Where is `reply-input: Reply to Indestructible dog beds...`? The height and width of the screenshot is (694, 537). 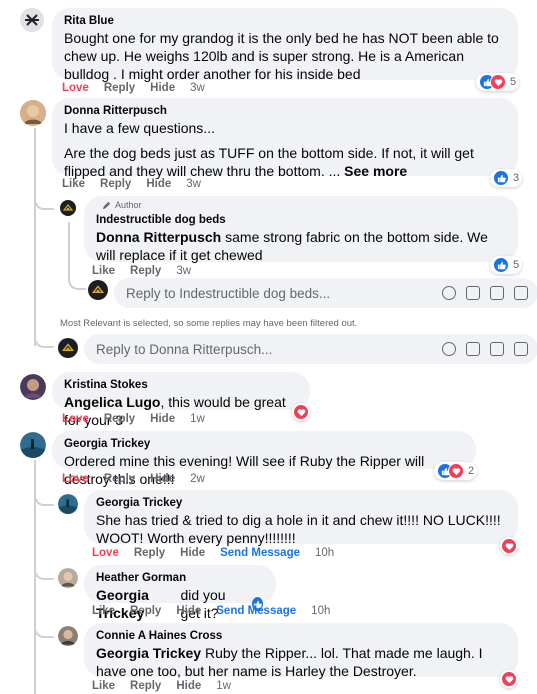
reply-input: Reply to Indestructible dog beds... is located at coordinates (325, 293).